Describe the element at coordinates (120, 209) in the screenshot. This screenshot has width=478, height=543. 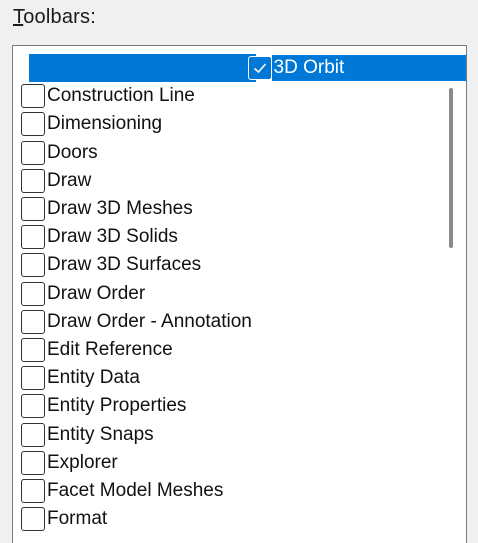
I see `toolbar-item-label: Draw 3D Meshes` at that location.